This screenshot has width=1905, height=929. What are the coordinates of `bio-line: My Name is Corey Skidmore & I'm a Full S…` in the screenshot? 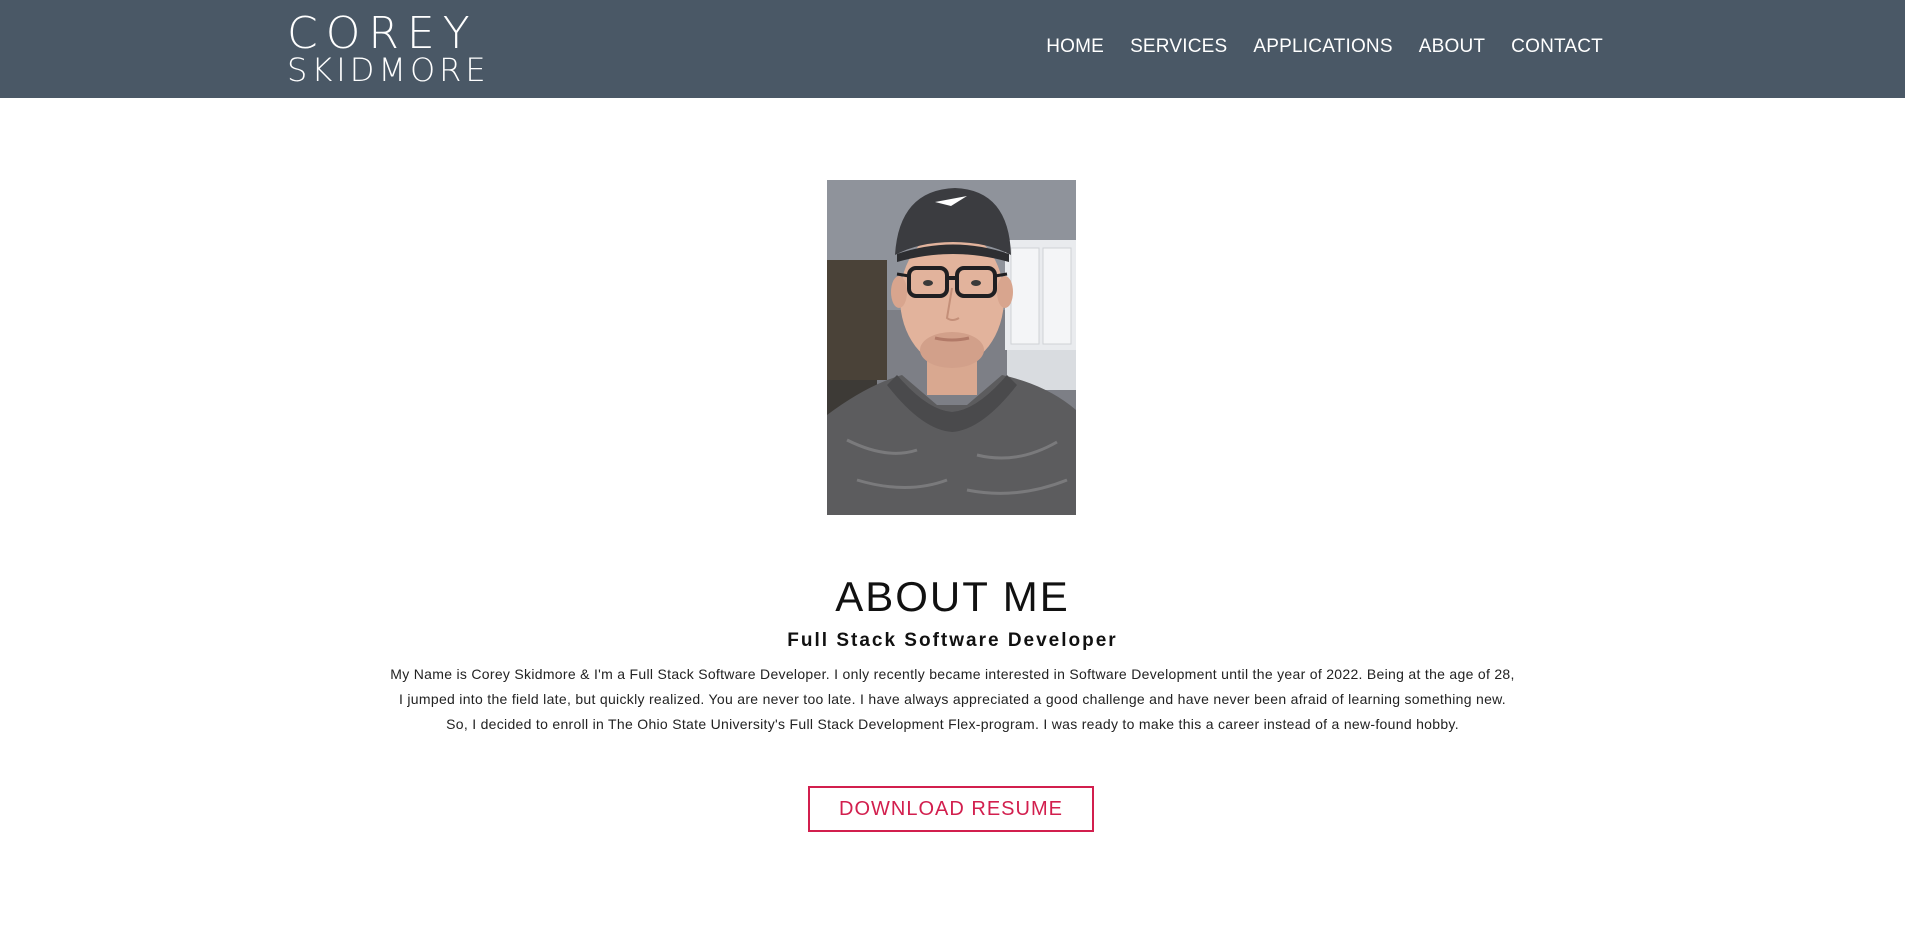 It's located at (952, 674).